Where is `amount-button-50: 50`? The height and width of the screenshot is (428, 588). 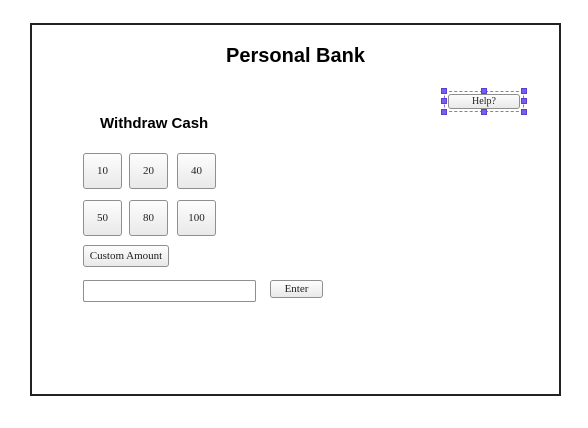 amount-button-50: 50 is located at coordinates (102, 218).